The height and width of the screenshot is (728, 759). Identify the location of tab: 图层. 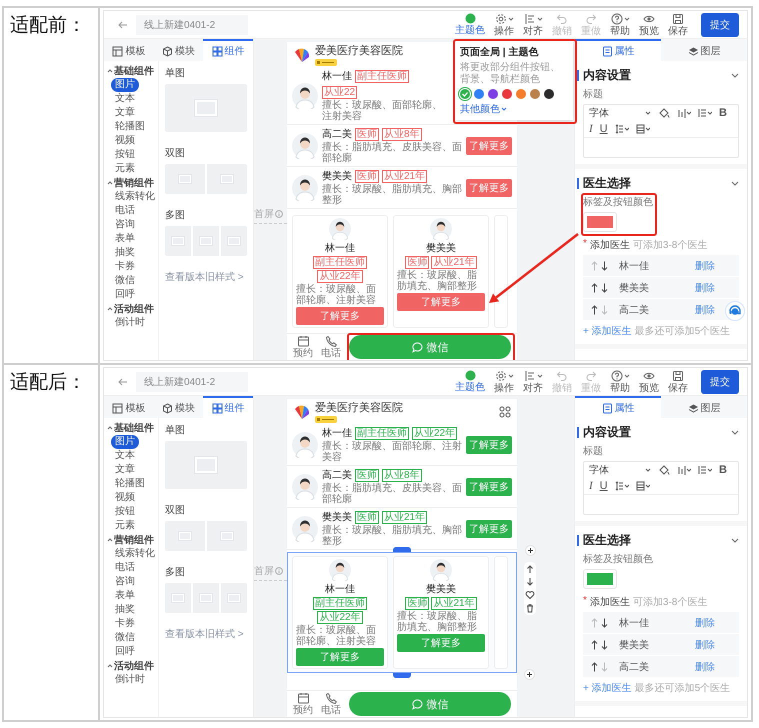
(704, 50).